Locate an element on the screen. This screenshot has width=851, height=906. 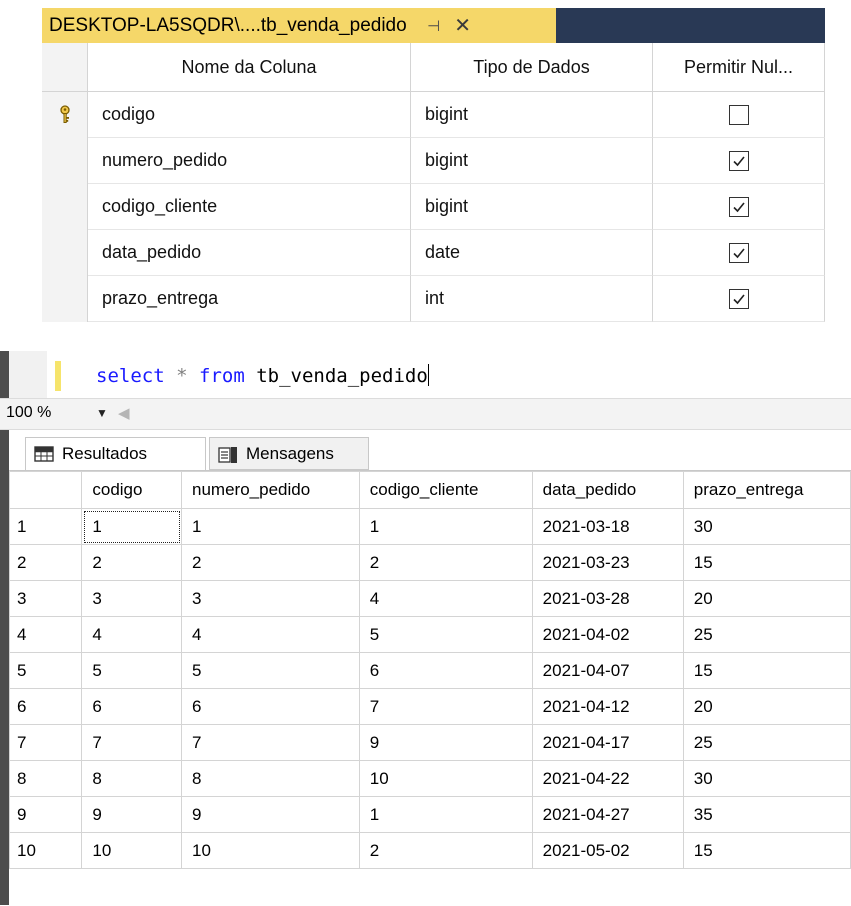
column-name-cell: prazo_entrega is located at coordinates (249, 299).